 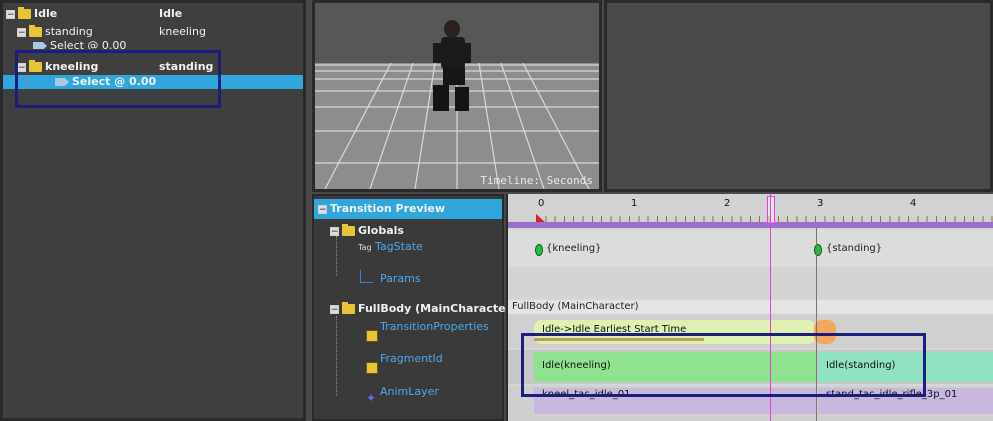 I want to click on preview-viewport: Timeline: Seconds, so click(x=457, y=96).